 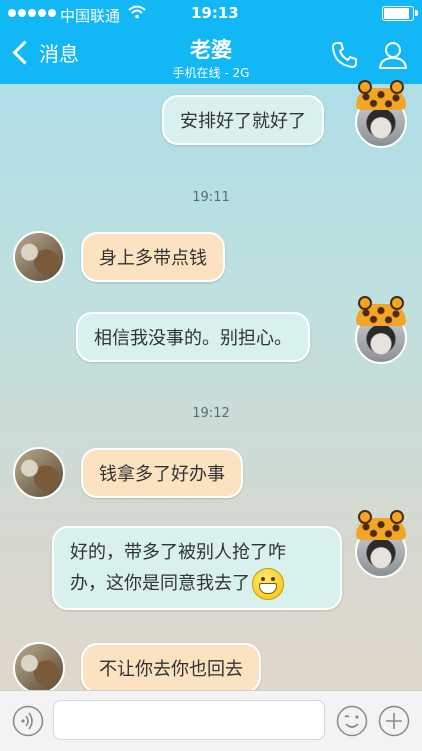 I want to click on message-input, so click(x=189, y=720).